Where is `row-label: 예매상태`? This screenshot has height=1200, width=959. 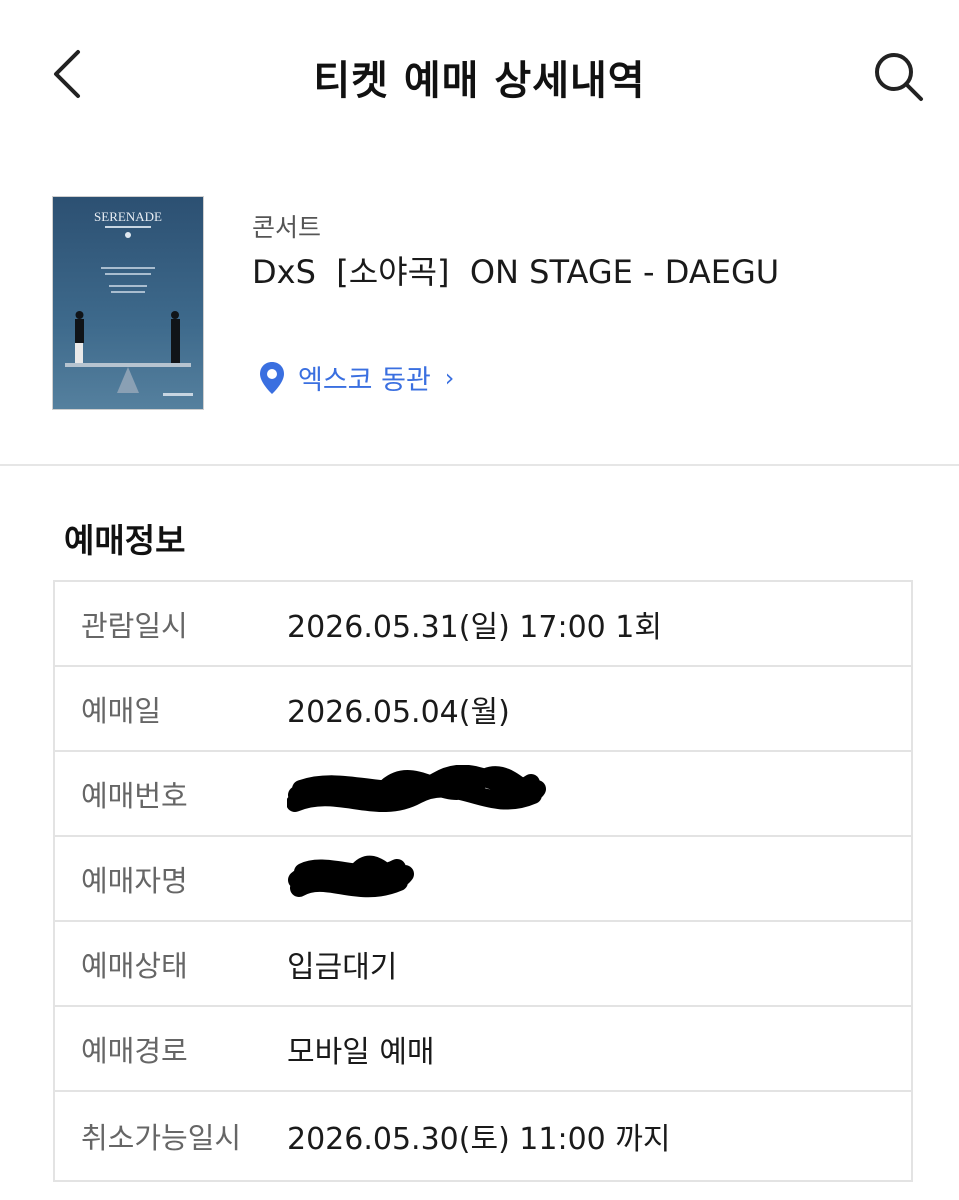 row-label: 예매상태 is located at coordinates (134, 965).